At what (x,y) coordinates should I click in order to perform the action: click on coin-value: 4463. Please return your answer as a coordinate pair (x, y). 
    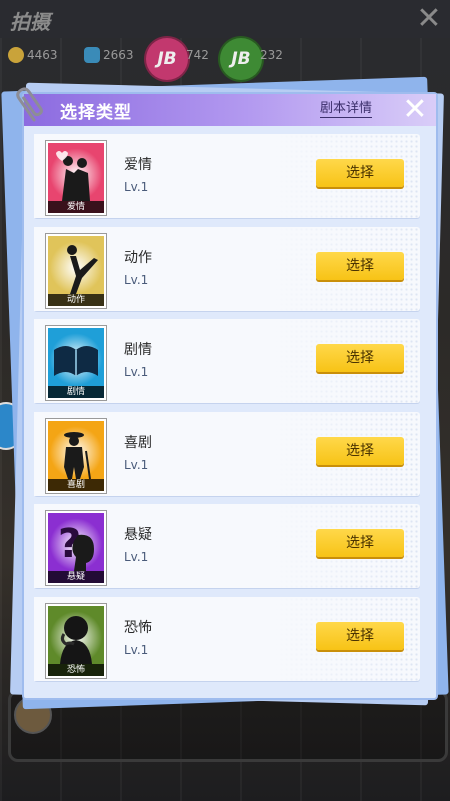
    Looking at the image, I should click on (42, 55).